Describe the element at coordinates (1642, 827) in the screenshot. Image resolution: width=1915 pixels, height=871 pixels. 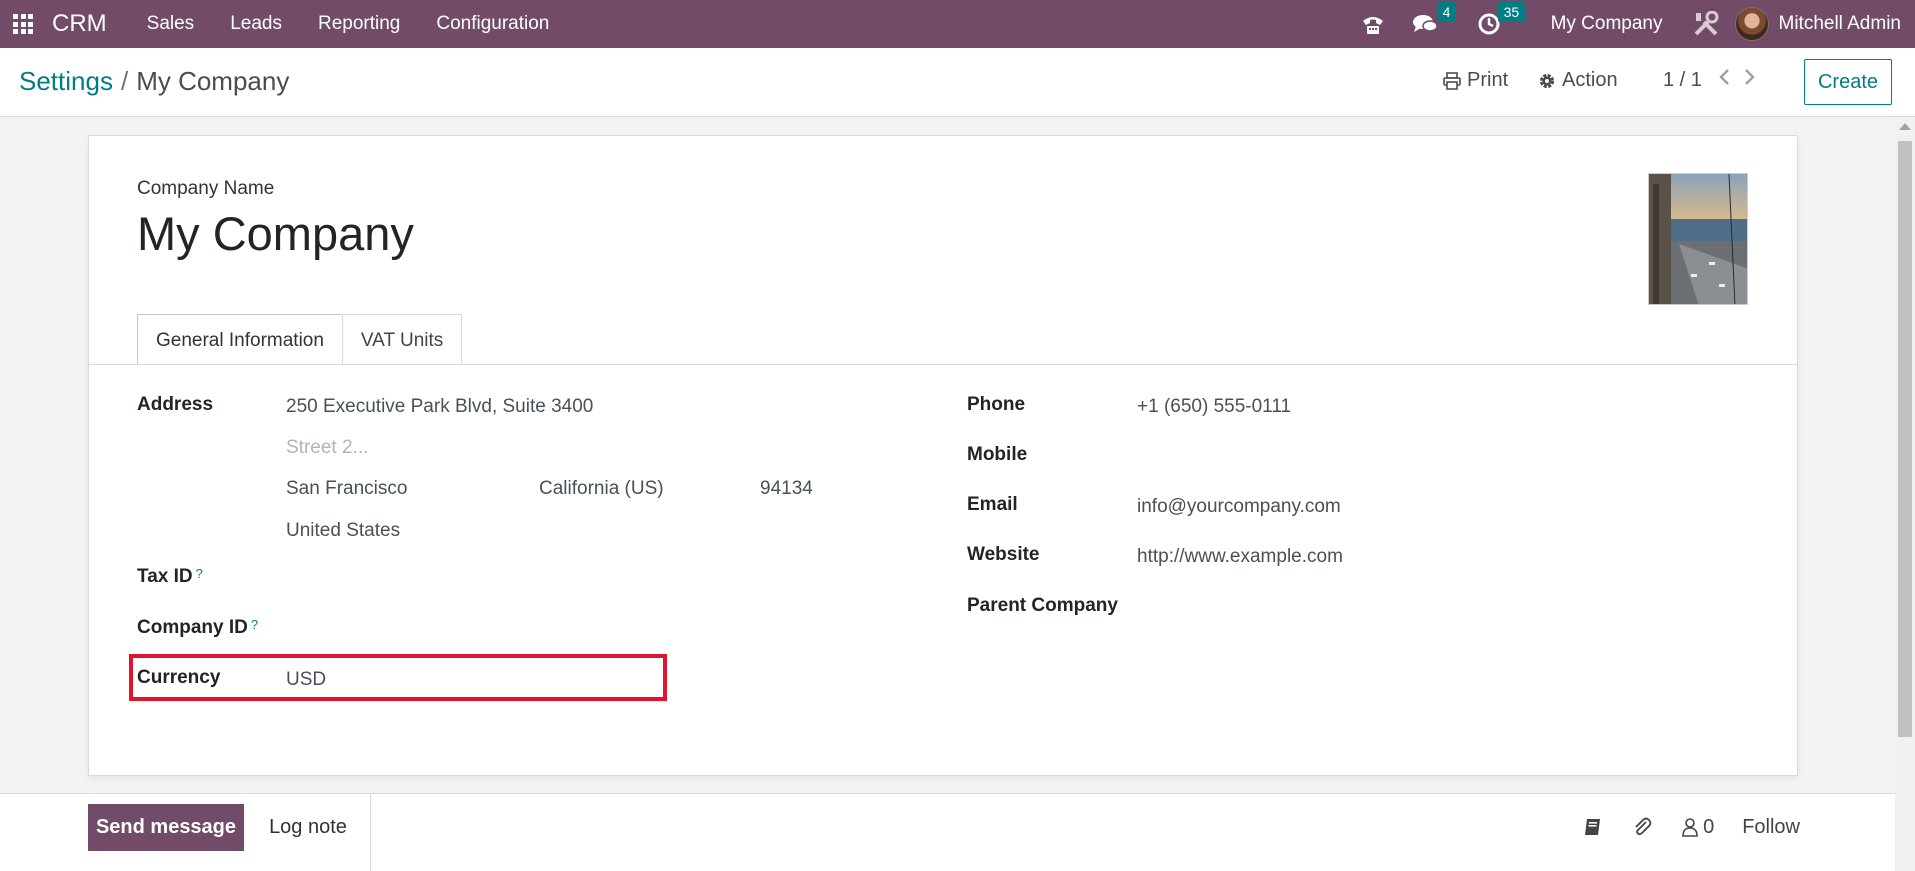
I see `paperclip-icon` at that location.